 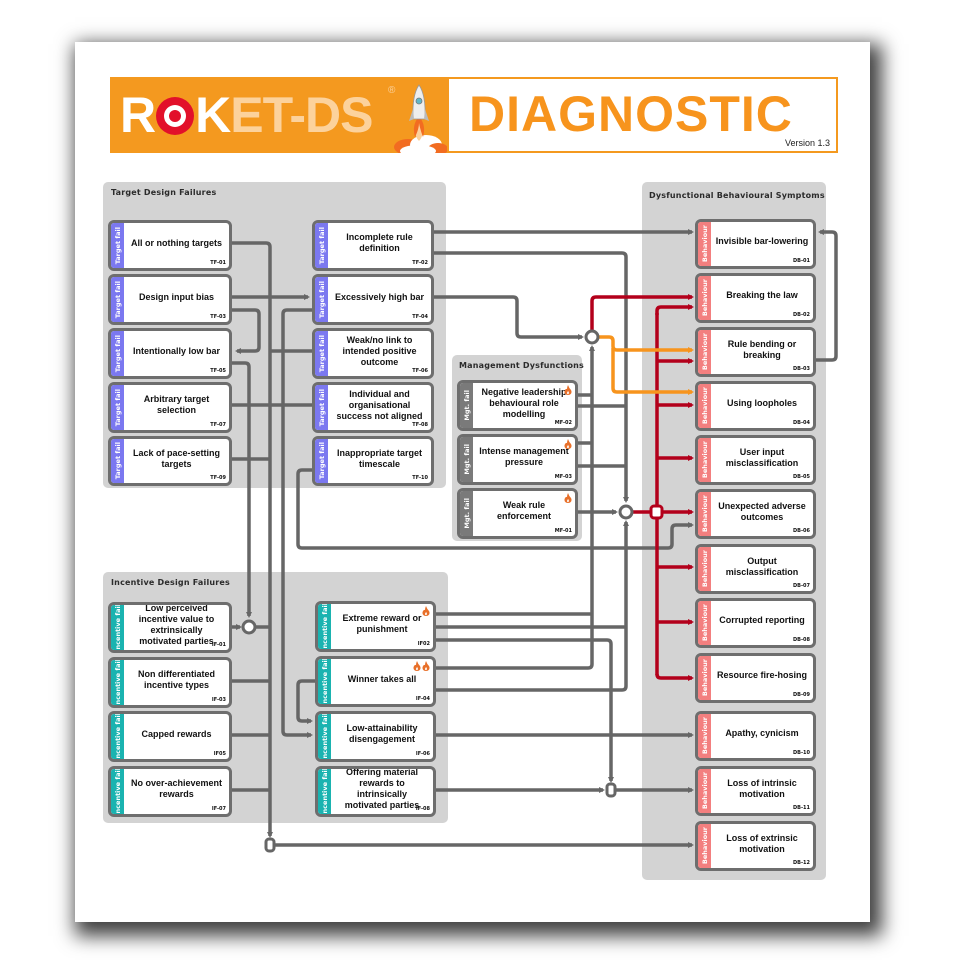 What do you see at coordinates (801, 531) in the screenshot?
I see `box-code: DB-06` at bounding box center [801, 531].